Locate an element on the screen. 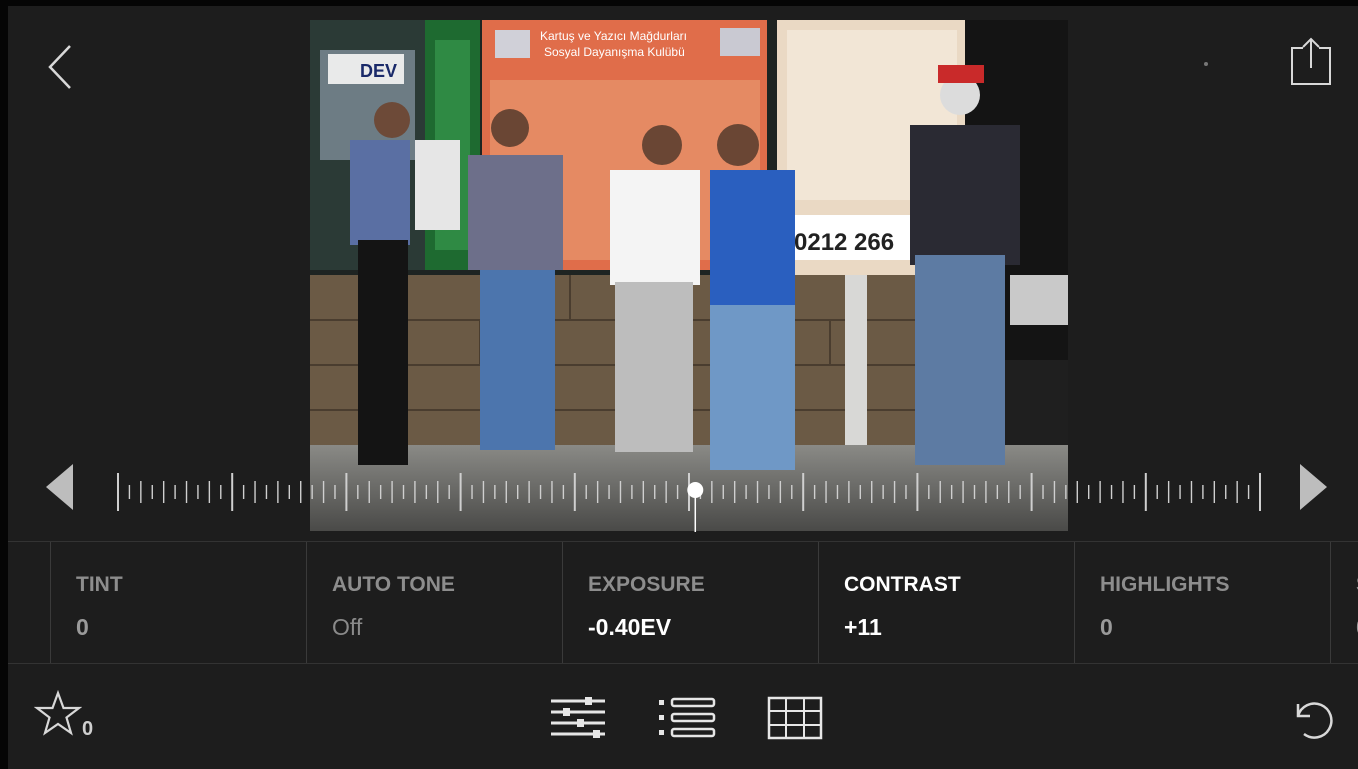 The width and height of the screenshot is (1358, 769). sliders-icon is located at coordinates (578, 717).